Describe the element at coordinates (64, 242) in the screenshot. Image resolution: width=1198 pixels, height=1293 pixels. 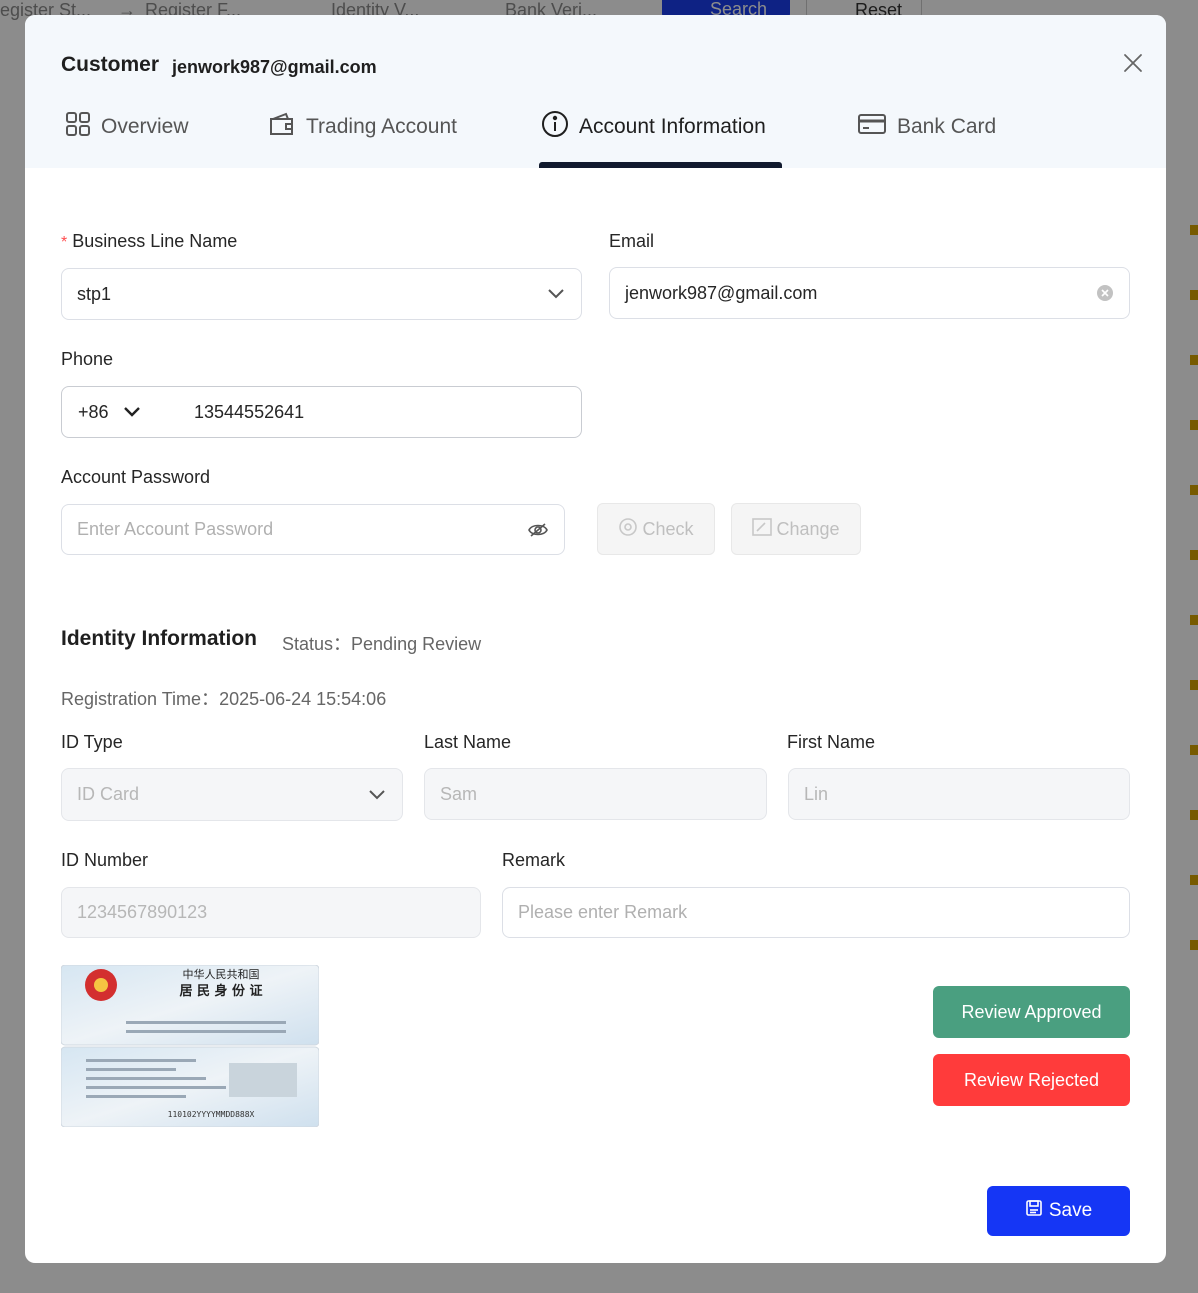
I see `required-mark: *` at that location.